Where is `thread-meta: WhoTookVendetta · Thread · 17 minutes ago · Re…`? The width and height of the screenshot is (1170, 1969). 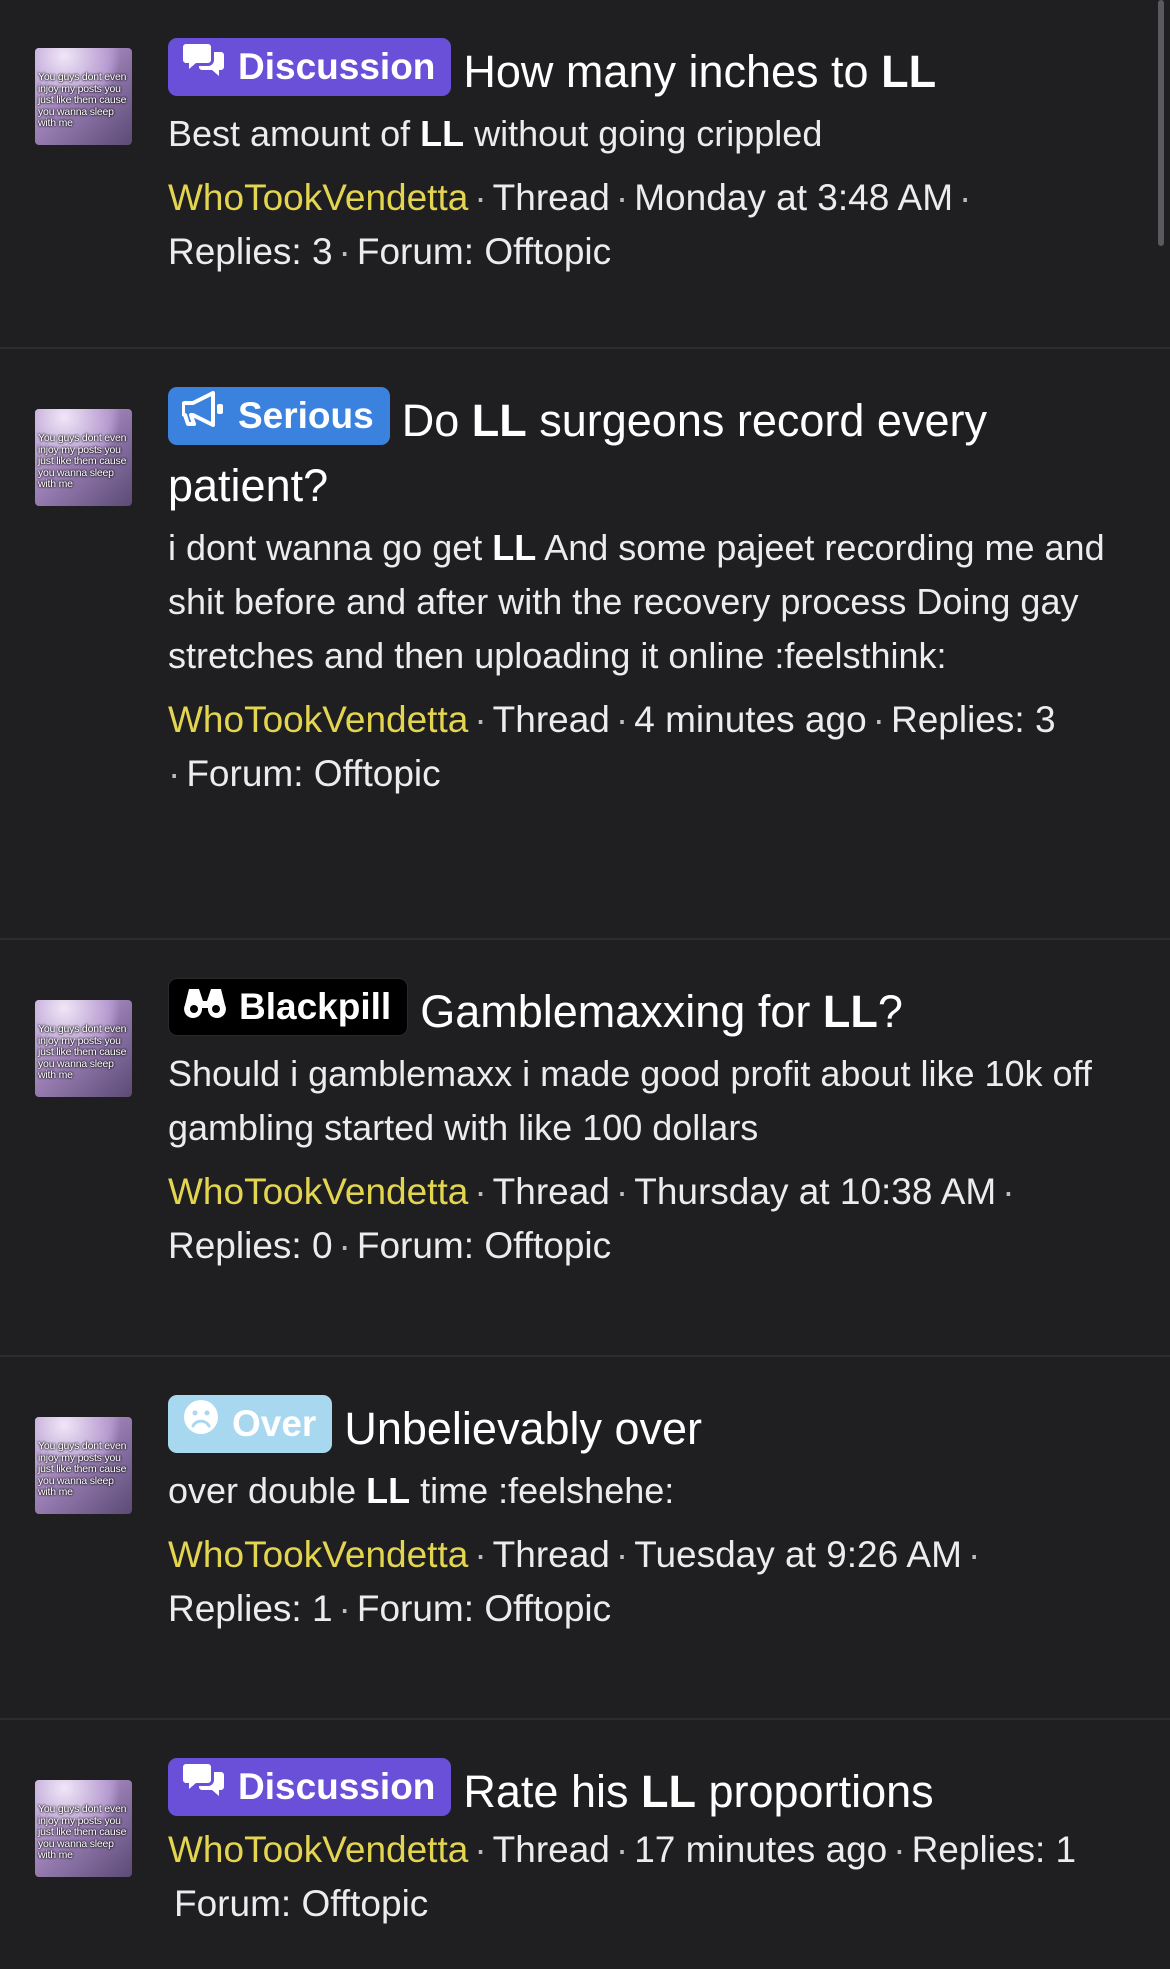
thread-meta: WhoTookVendetta · Thread · 17 minutes ago · Re… is located at coordinates (622, 1877).